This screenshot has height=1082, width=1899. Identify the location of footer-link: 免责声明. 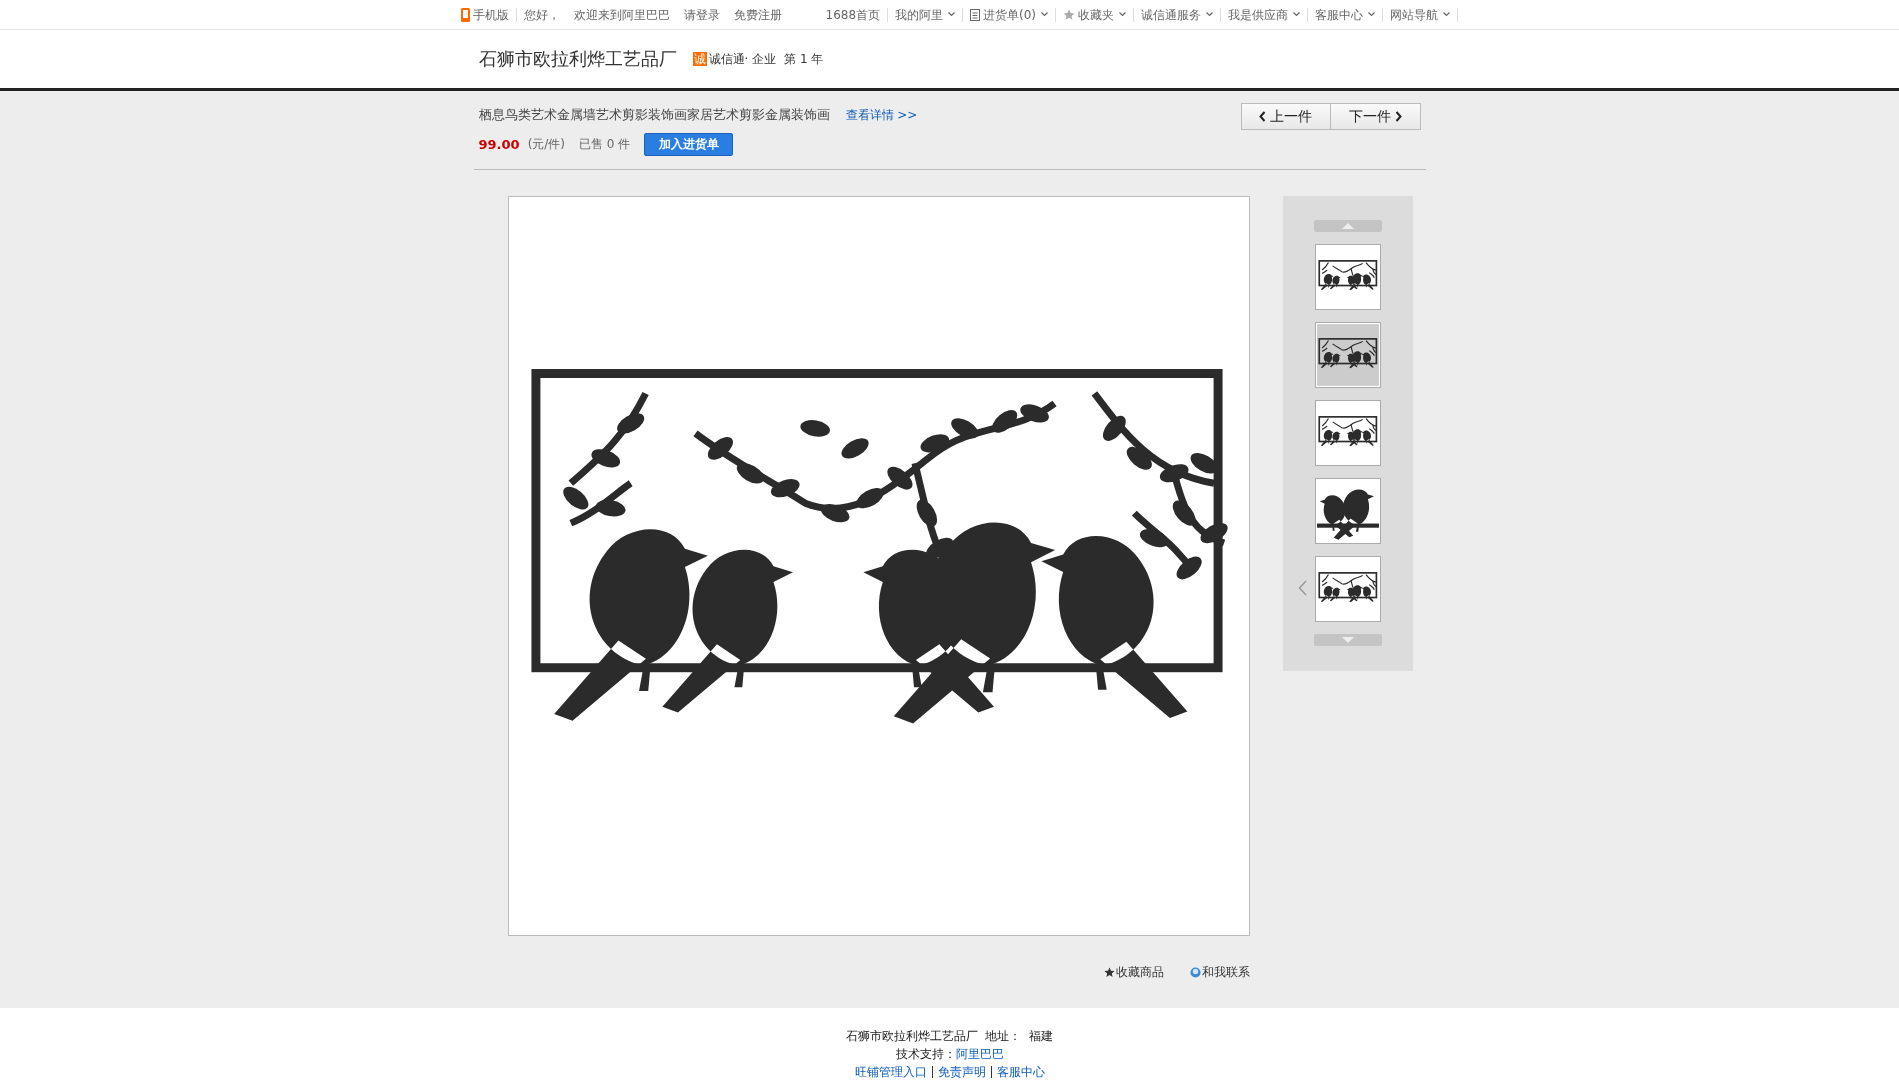
(958, 1072).